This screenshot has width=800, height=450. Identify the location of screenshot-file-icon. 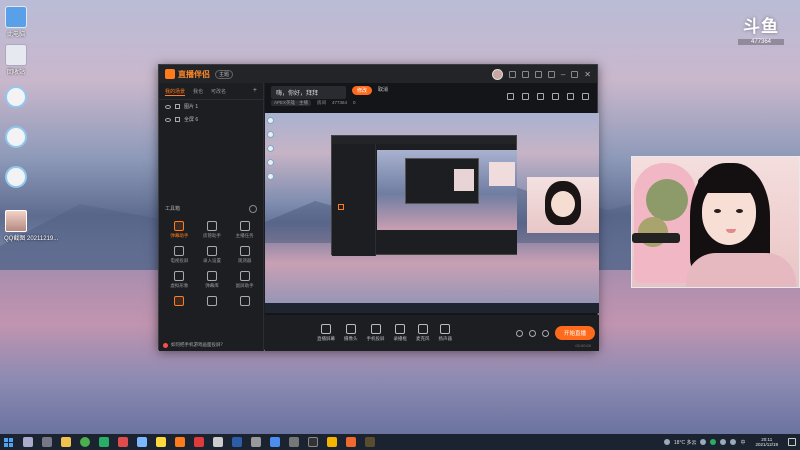
(16, 221).